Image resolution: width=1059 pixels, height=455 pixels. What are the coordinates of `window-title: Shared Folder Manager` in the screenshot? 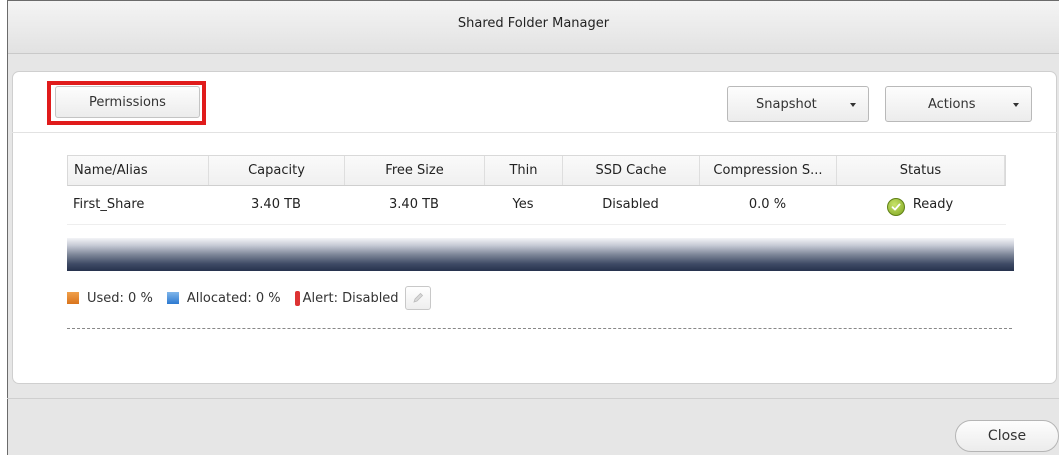 It's located at (533, 27).